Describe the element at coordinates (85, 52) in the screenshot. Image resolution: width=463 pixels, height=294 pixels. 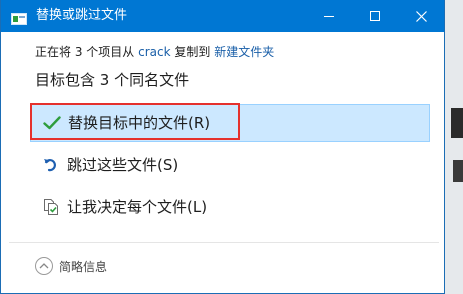
I see `copy-prefix-text: 正在将 3 个项目从` at that location.